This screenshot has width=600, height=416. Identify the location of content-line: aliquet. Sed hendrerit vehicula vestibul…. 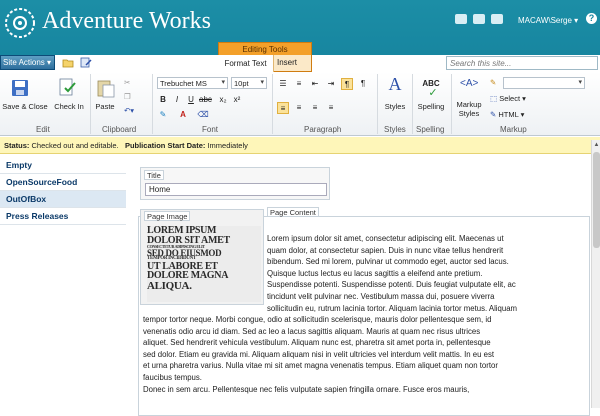
(317, 343).